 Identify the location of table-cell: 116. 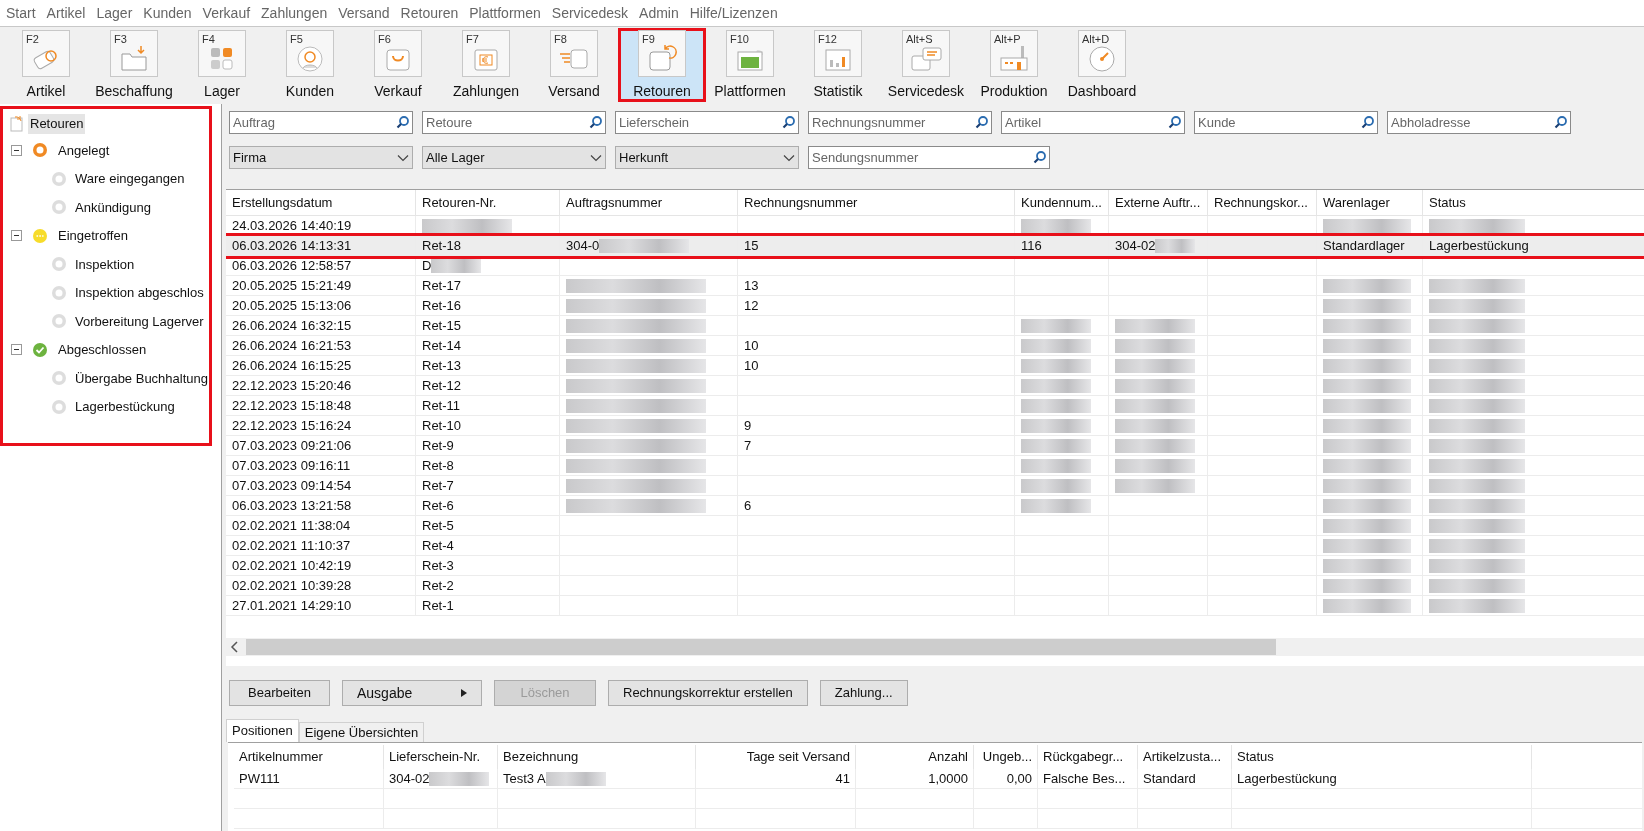
(1031, 245).